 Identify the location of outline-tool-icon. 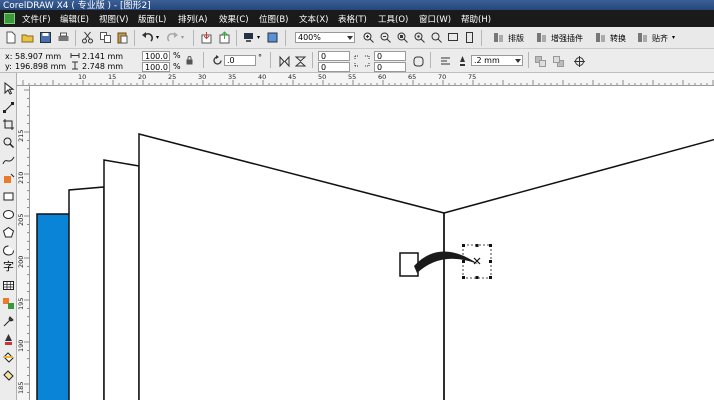
(8, 339).